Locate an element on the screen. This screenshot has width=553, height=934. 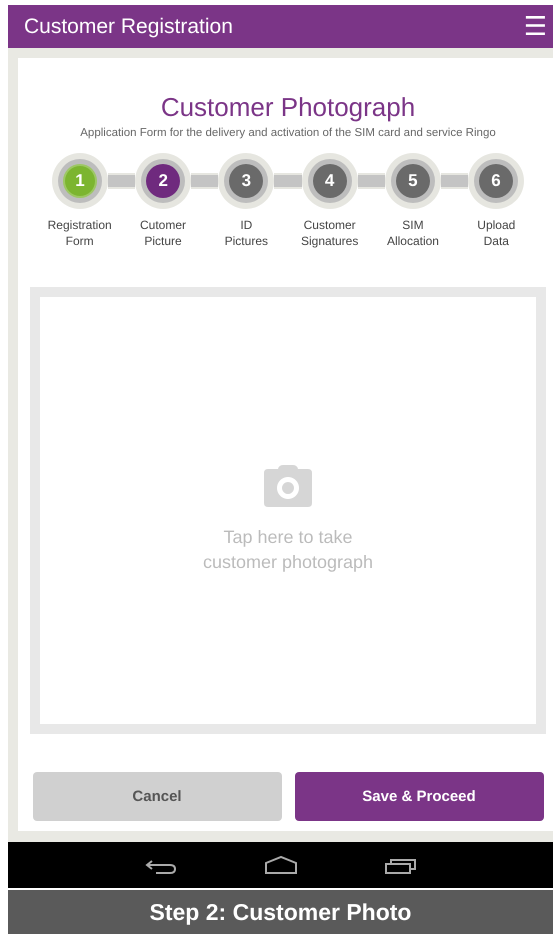
page-title: Customer Photograph is located at coordinates (288, 107).